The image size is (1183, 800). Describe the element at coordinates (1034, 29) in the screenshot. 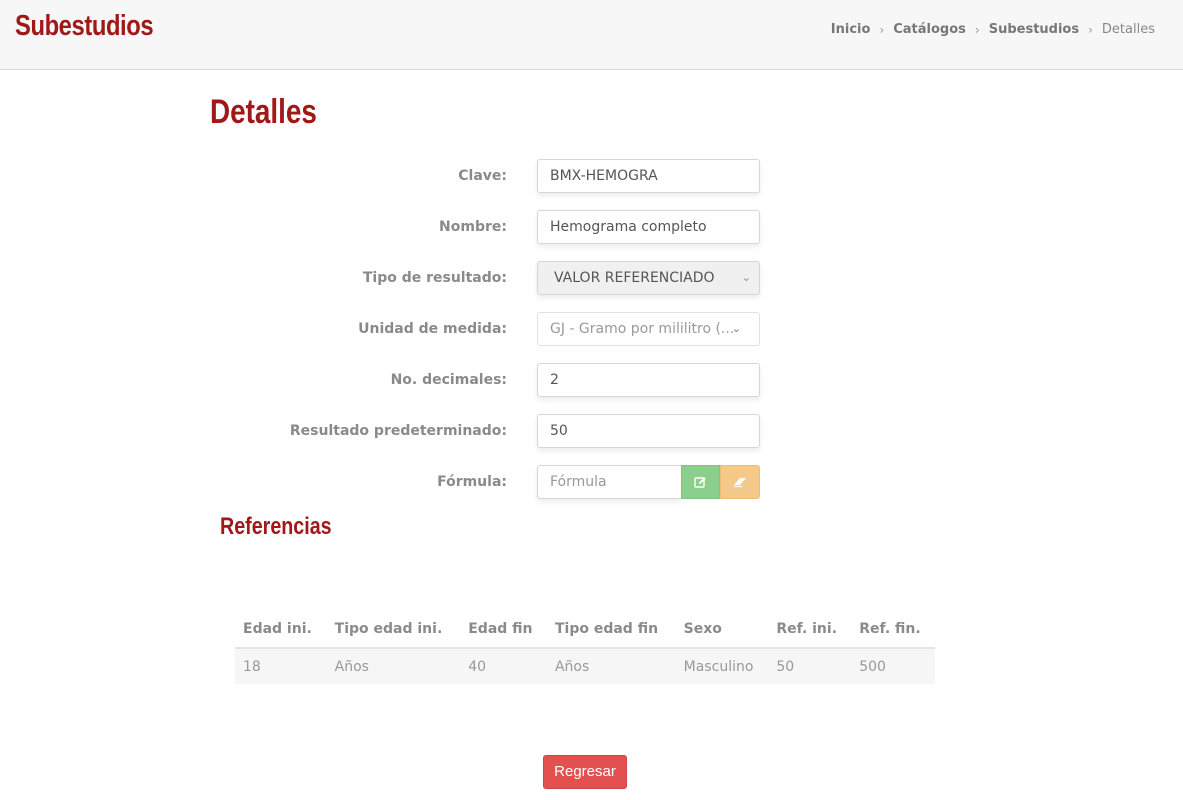

I see `breadcrumb-item-subestudios: Subestudios` at that location.